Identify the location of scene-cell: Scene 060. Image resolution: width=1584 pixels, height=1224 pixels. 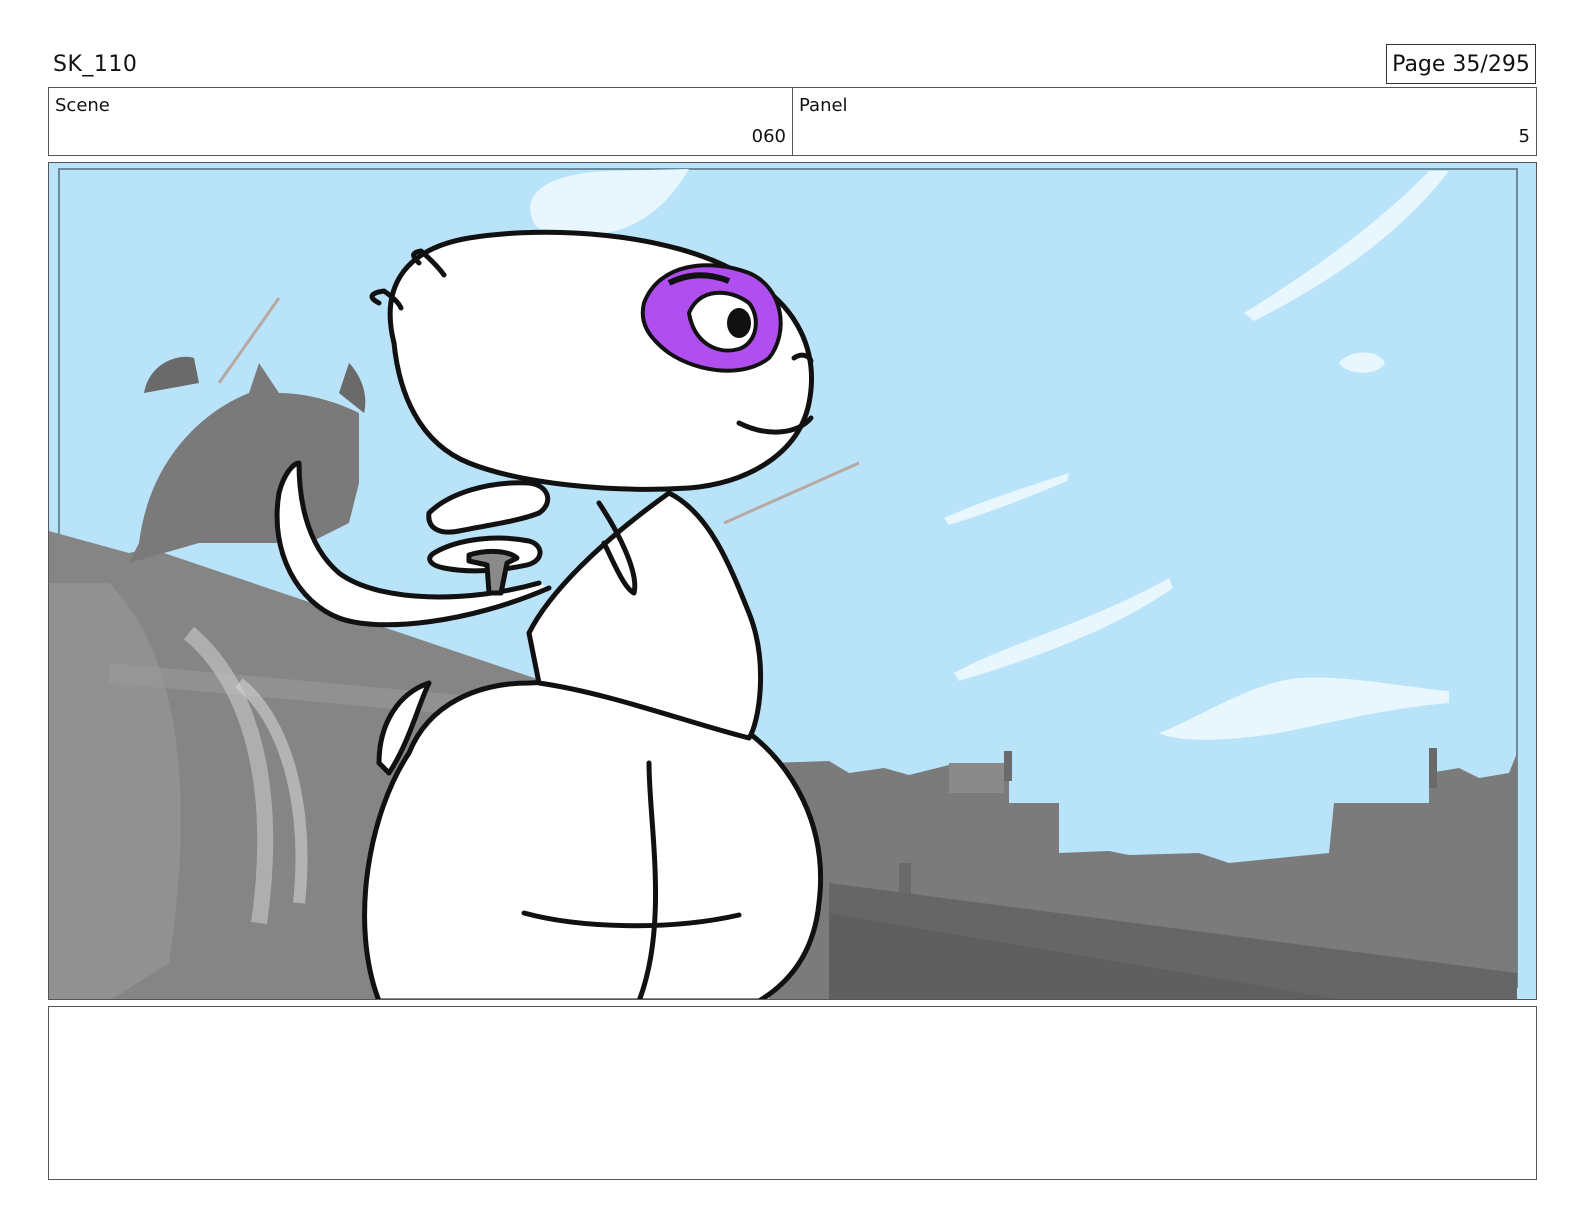
(420, 121).